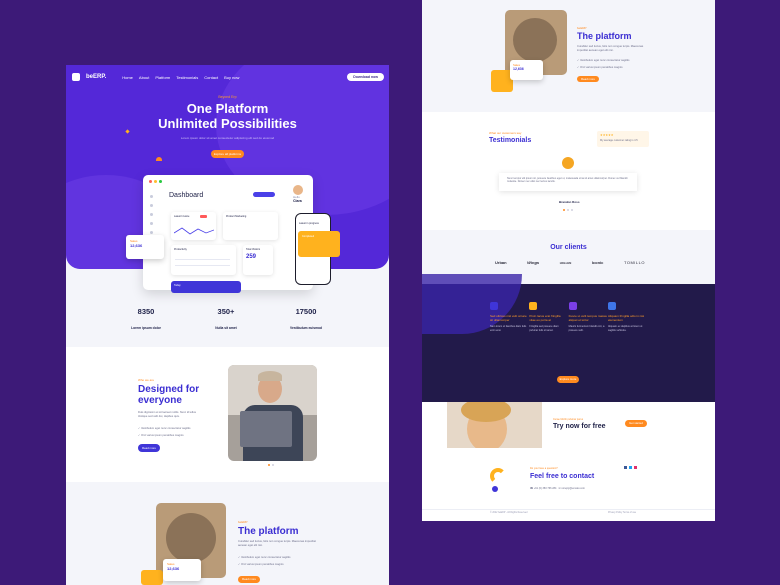 This screenshot has height=585, width=780. Describe the element at coordinates (365, 77) in the screenshot. I see `download-button: Download now` at that location.